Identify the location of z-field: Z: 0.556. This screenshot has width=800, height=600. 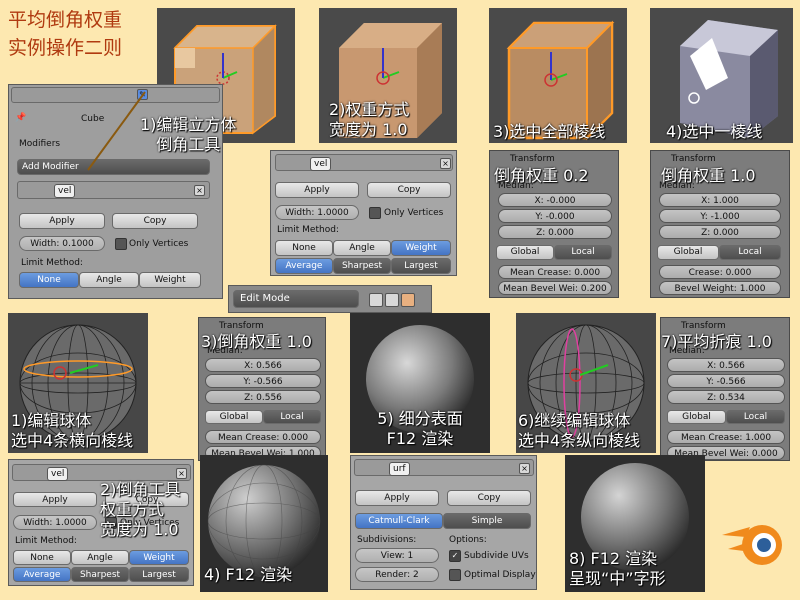
(263, 397).